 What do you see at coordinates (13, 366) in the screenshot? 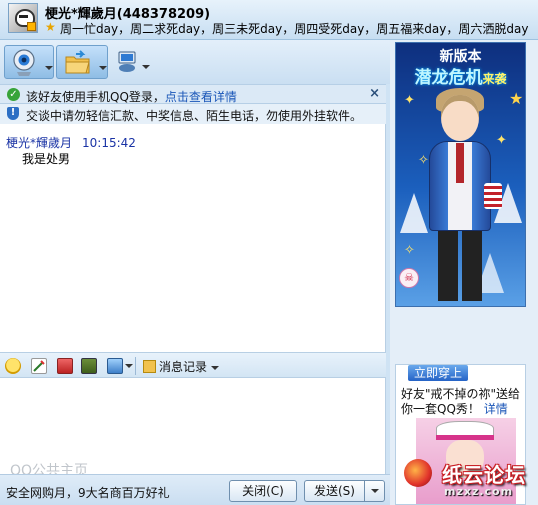
I see `emoji-icon` at bounding box center [13, 366].